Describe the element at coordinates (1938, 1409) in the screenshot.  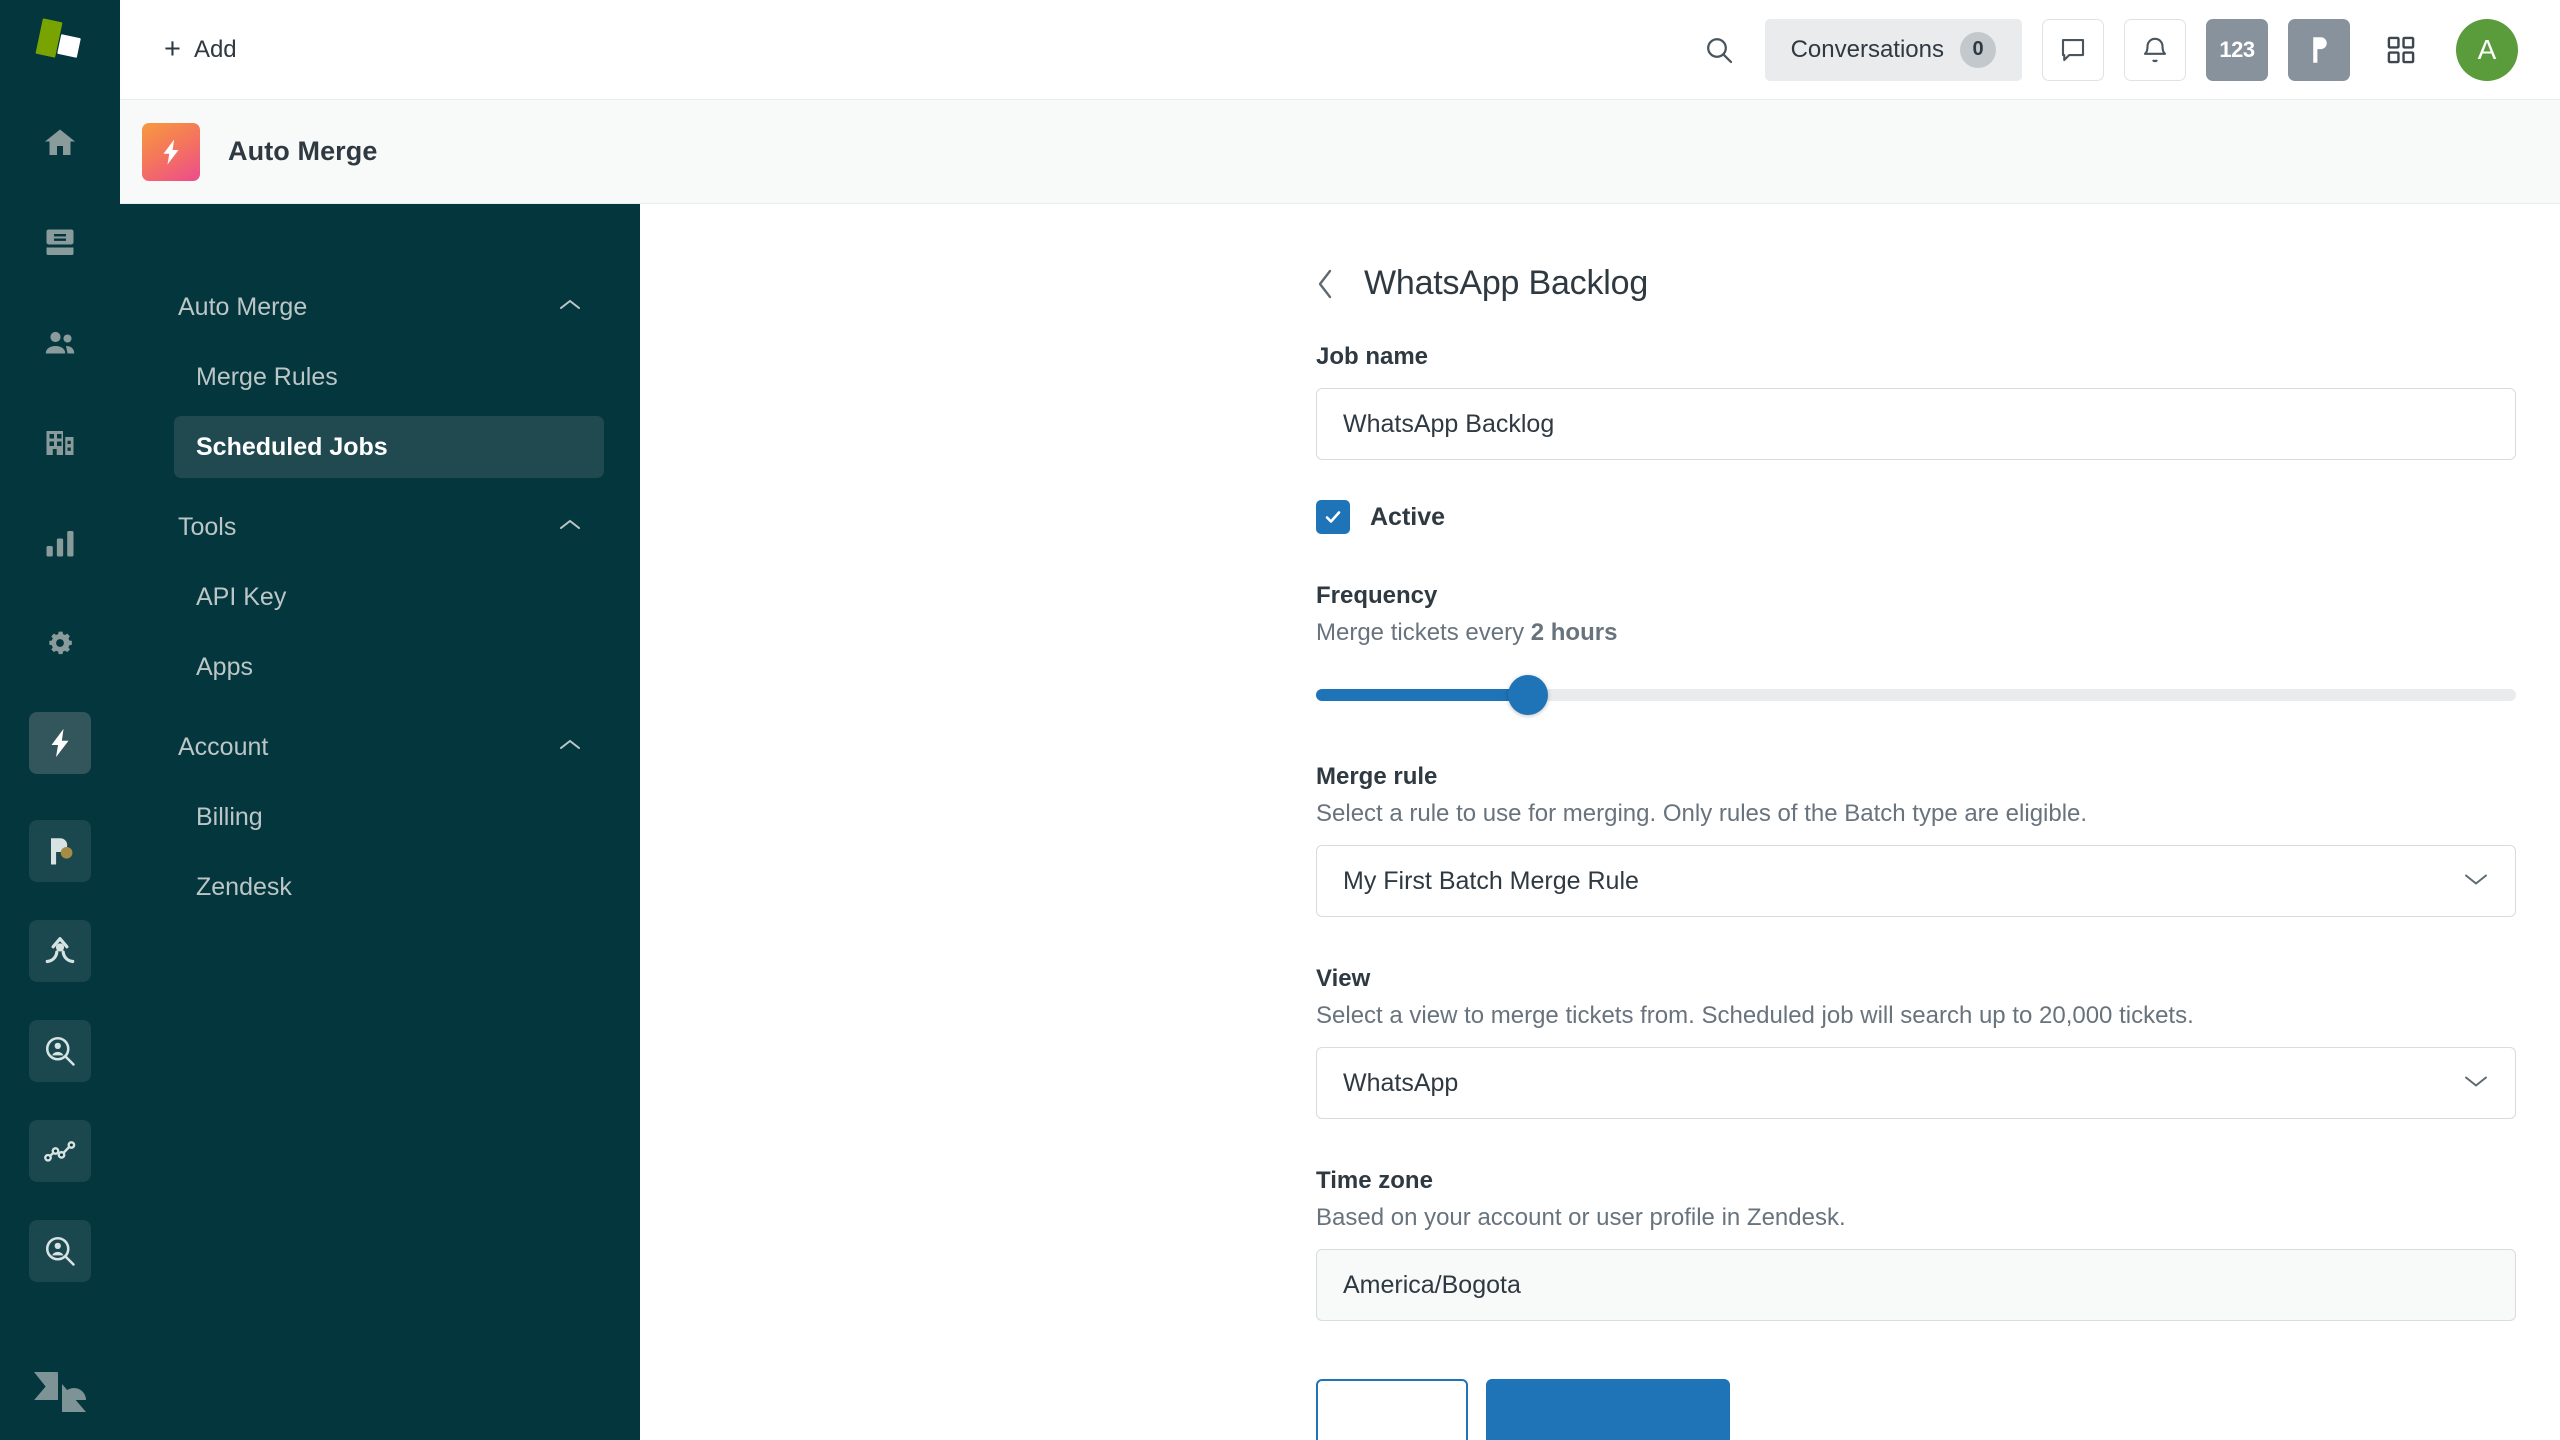
I see `form-actions` at that location.